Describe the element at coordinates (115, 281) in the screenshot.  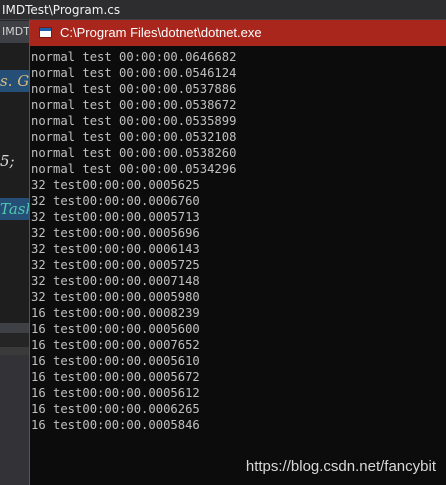
I see `console-line: 32 test00:00:00.0007148` at that location.